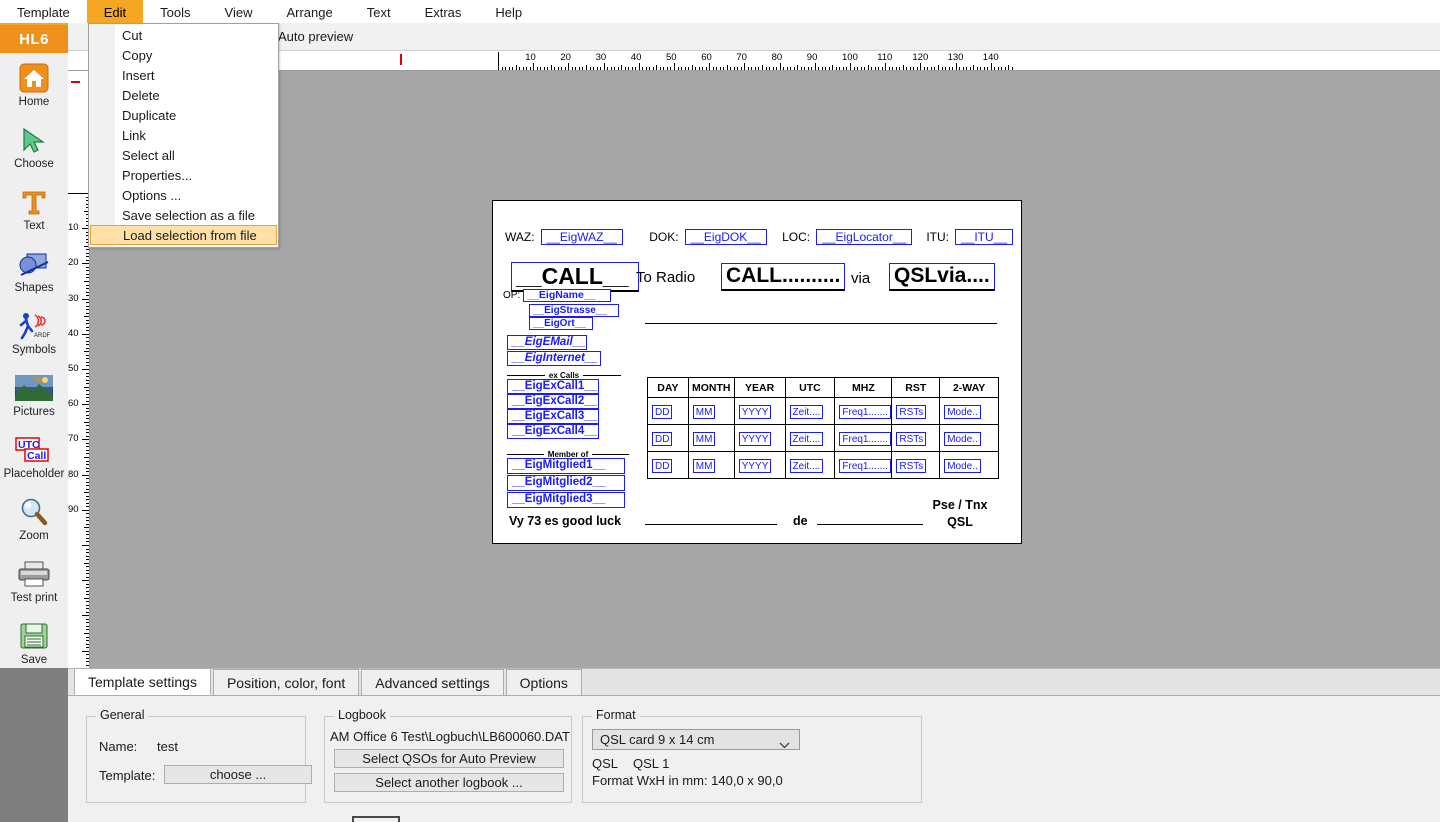 This screenshot has width=1440, height=822. I want to click on field-dok: DOK: __EigDOK__, so click(715, 237).